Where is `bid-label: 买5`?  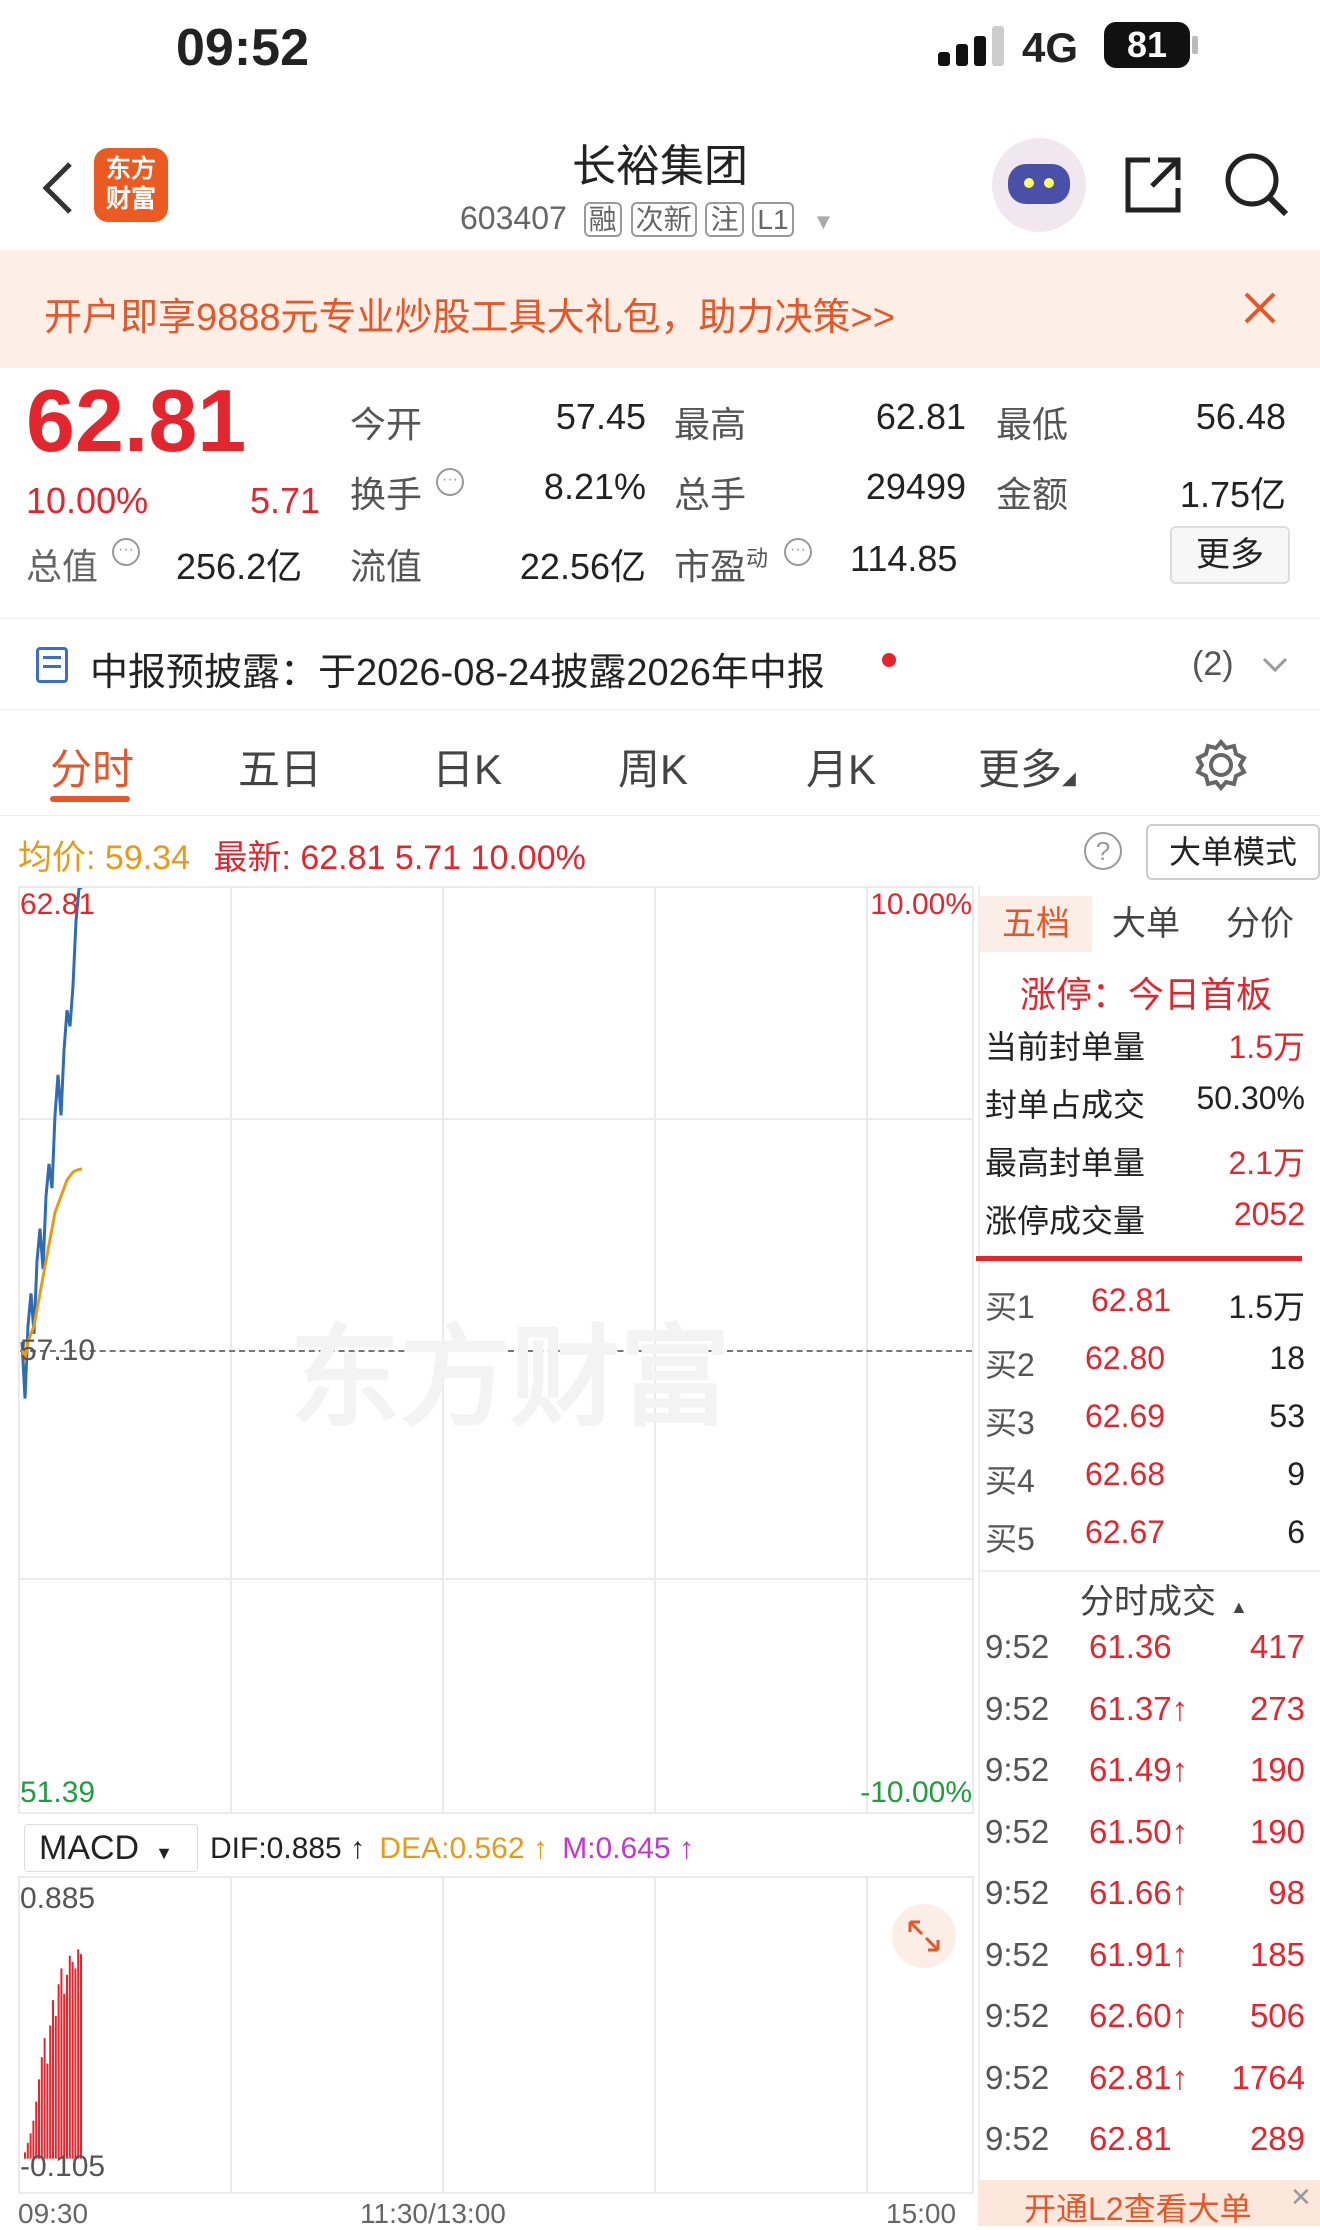
bid-label: 买5 is located at coordinates (1010, 1539).